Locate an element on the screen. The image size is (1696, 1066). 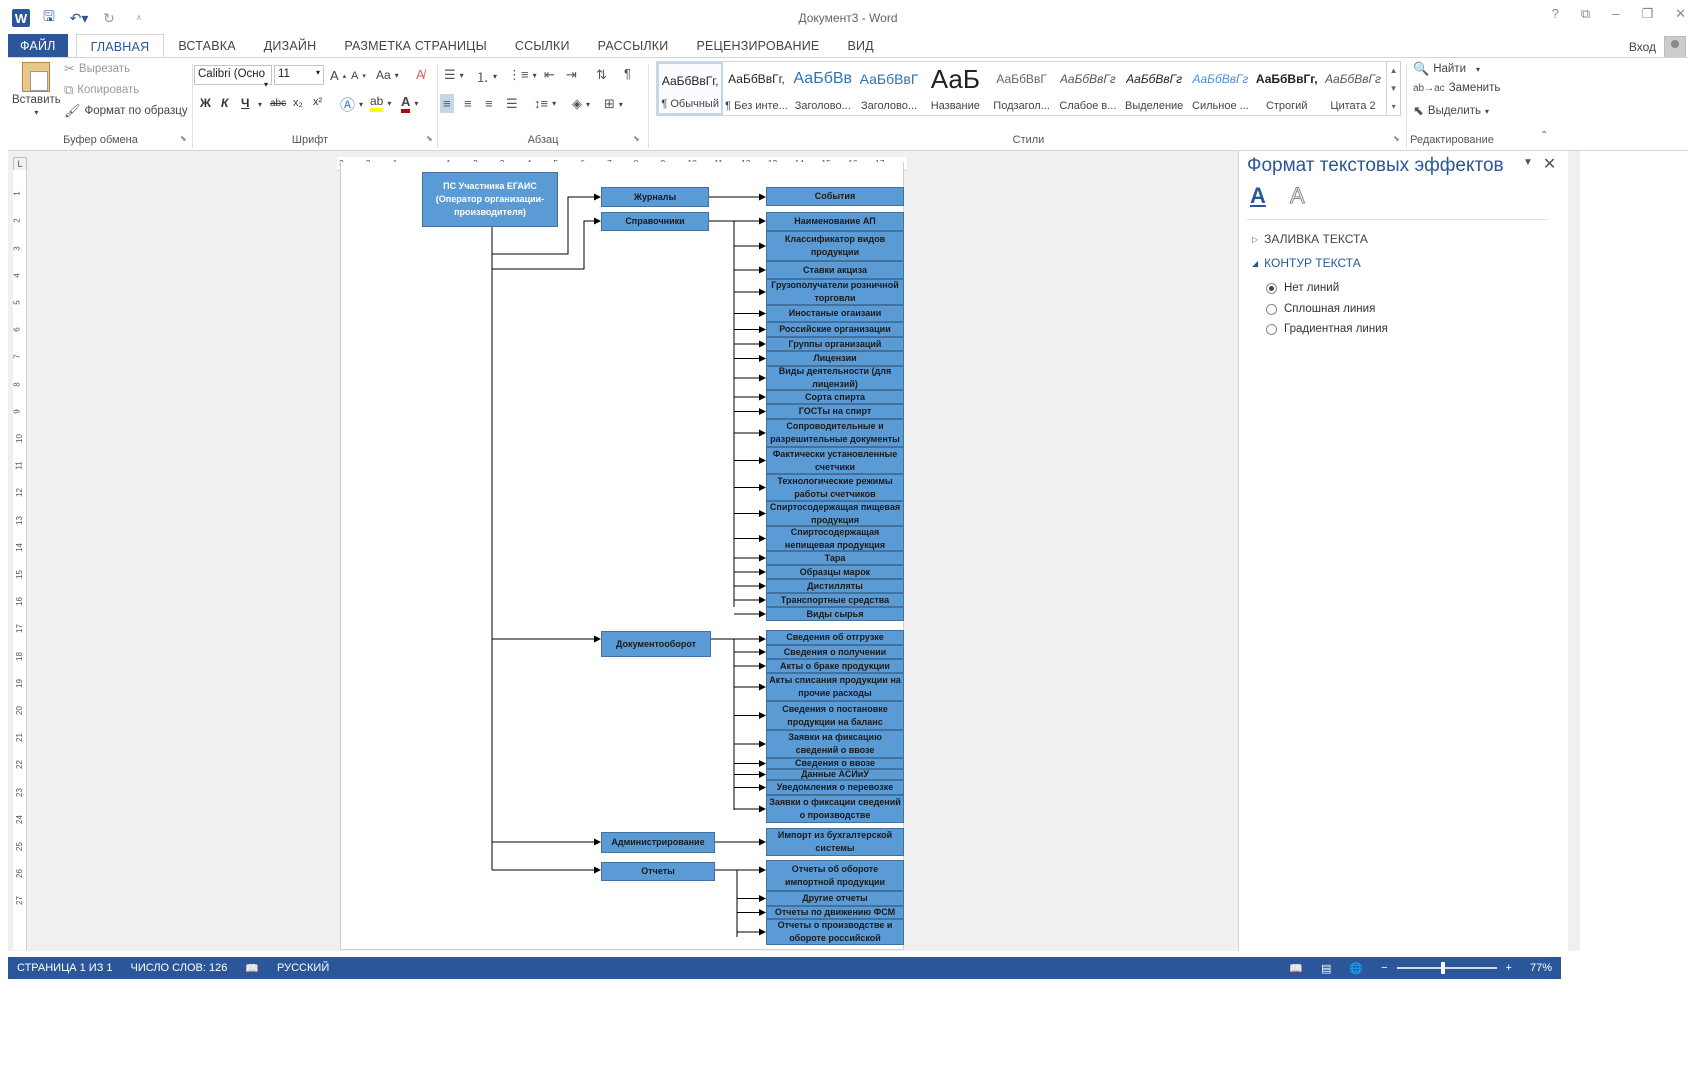
pane-options-icon: ▼ is located at coordinates (1528, 165).